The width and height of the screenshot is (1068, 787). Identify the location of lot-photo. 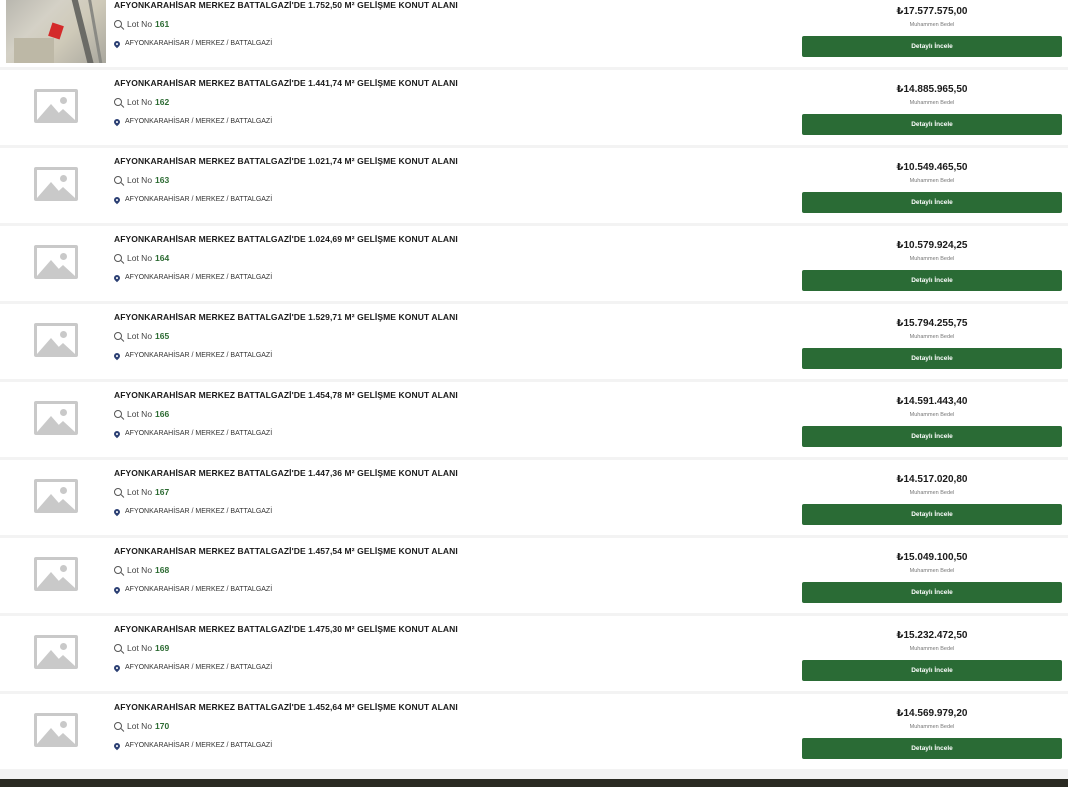
(56, 31).